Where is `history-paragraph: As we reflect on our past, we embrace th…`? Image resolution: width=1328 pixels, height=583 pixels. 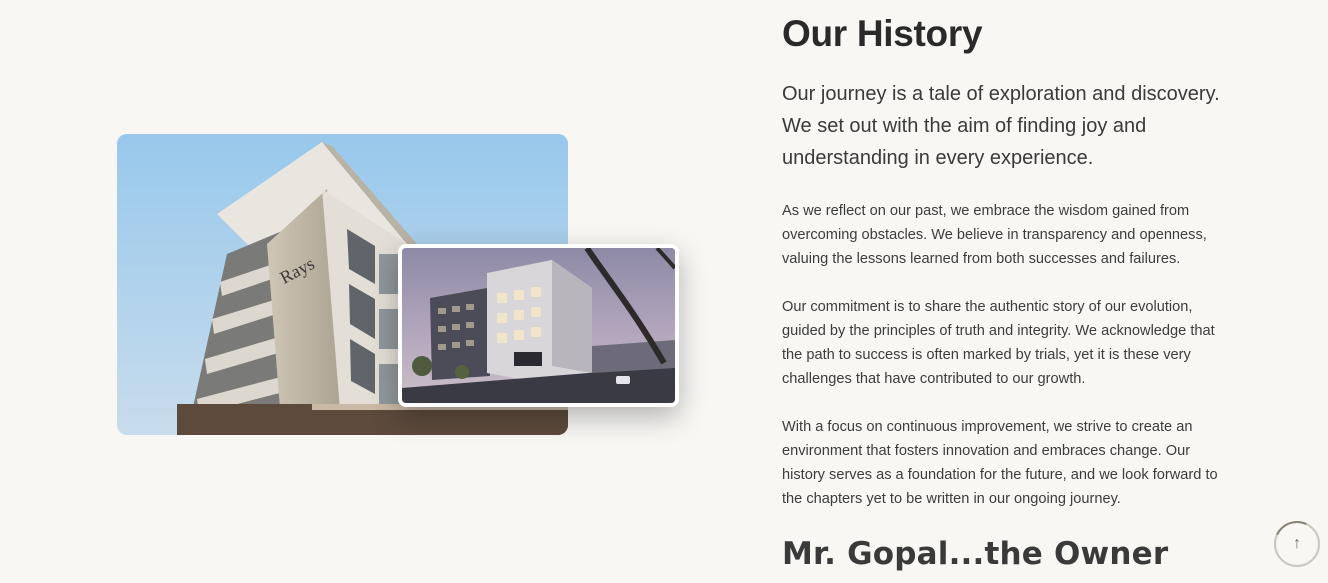
history-paragraph: As we reflect on our past, we embrace th… is located at coordinates (994, 235).